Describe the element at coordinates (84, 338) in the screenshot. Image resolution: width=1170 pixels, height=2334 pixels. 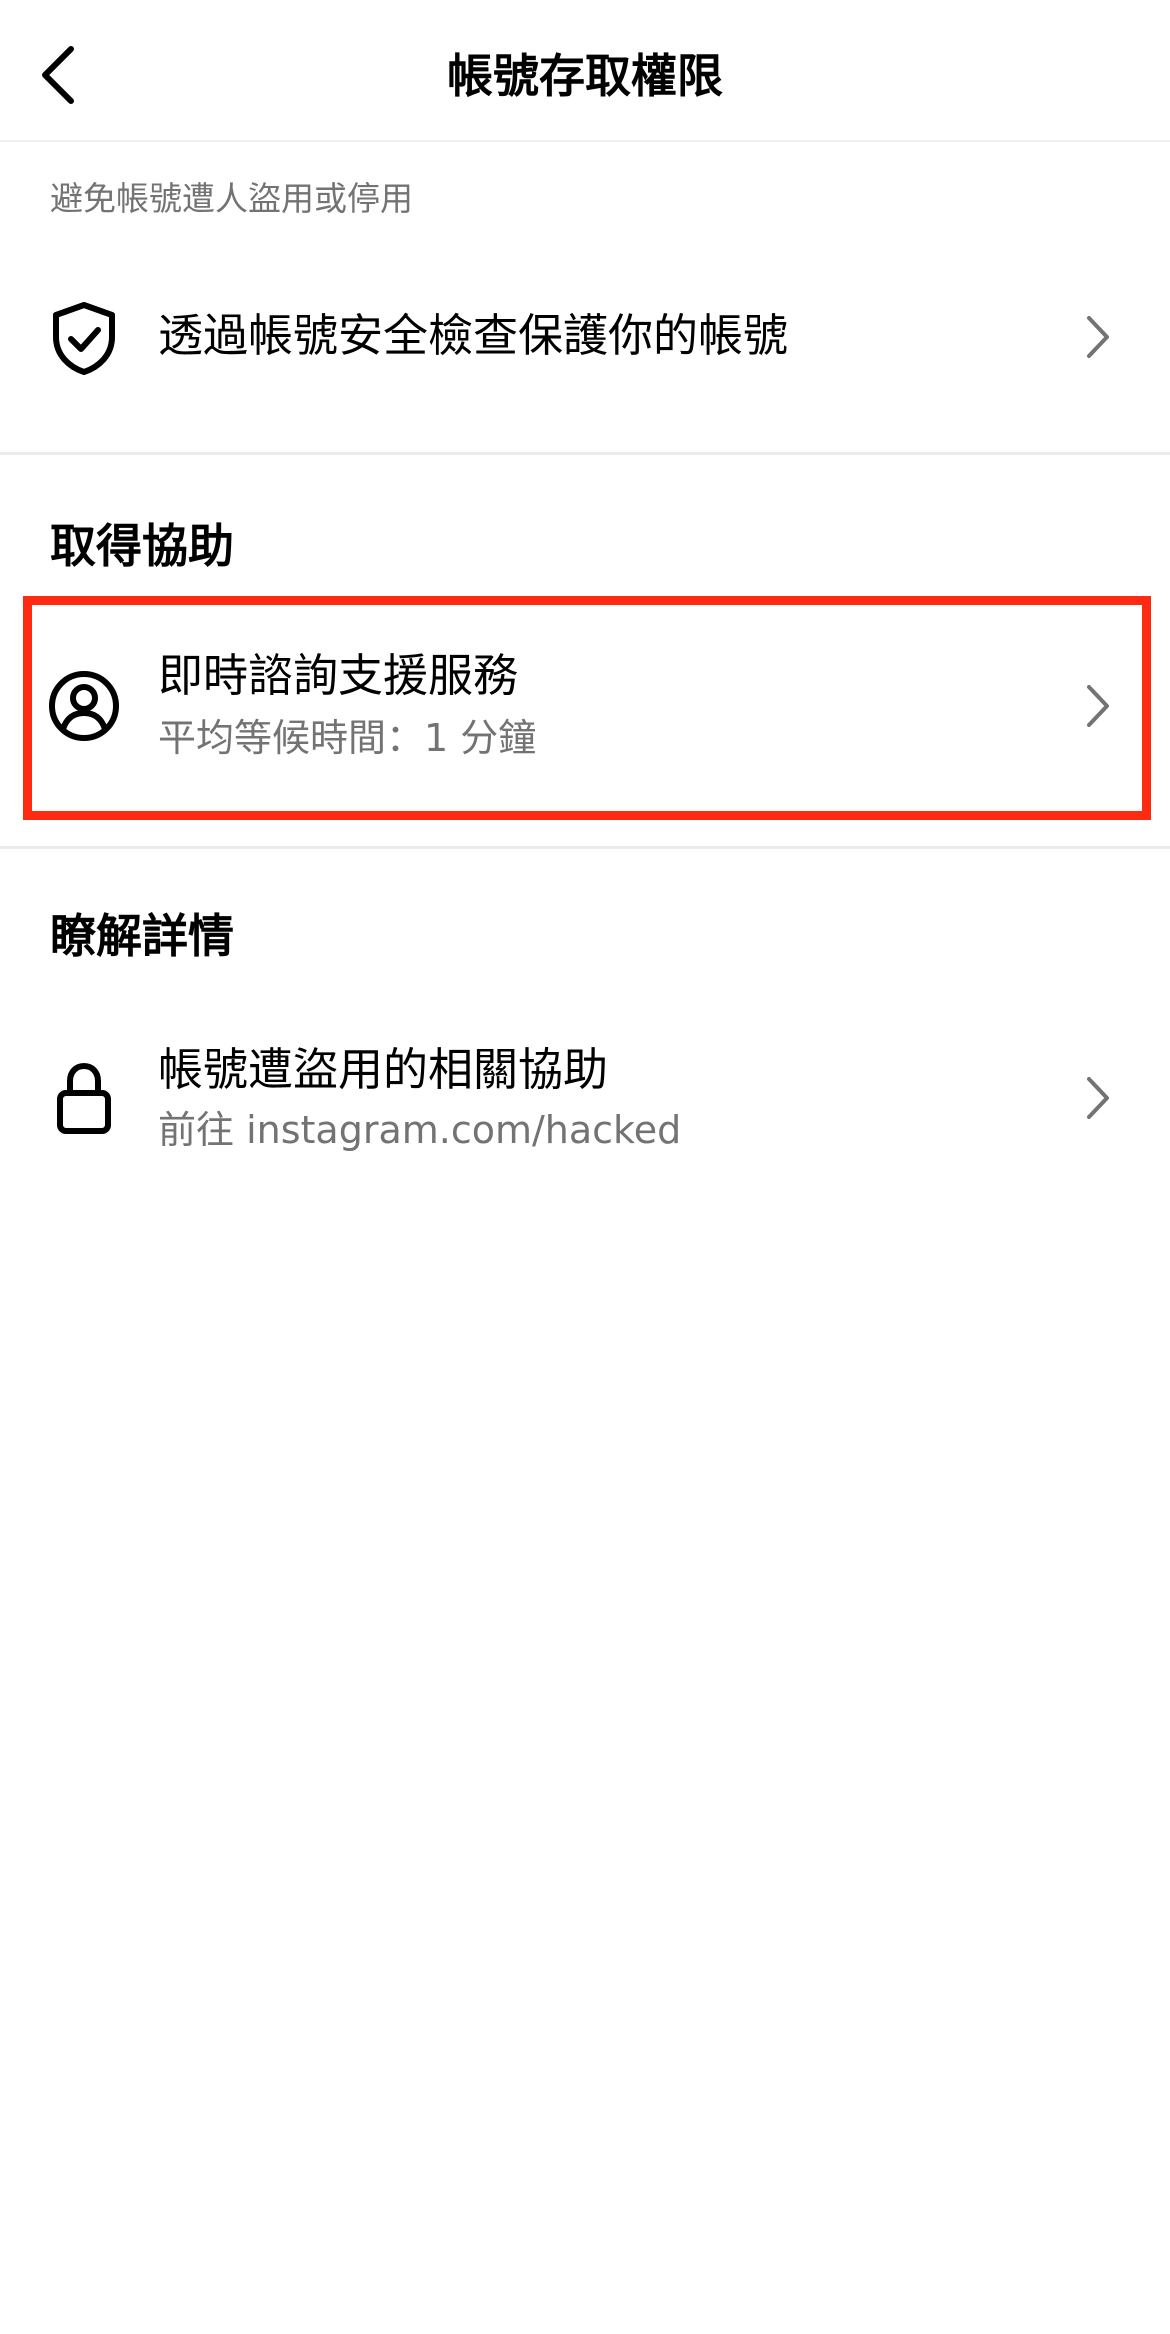
I see `shield-check-icon` at that location.